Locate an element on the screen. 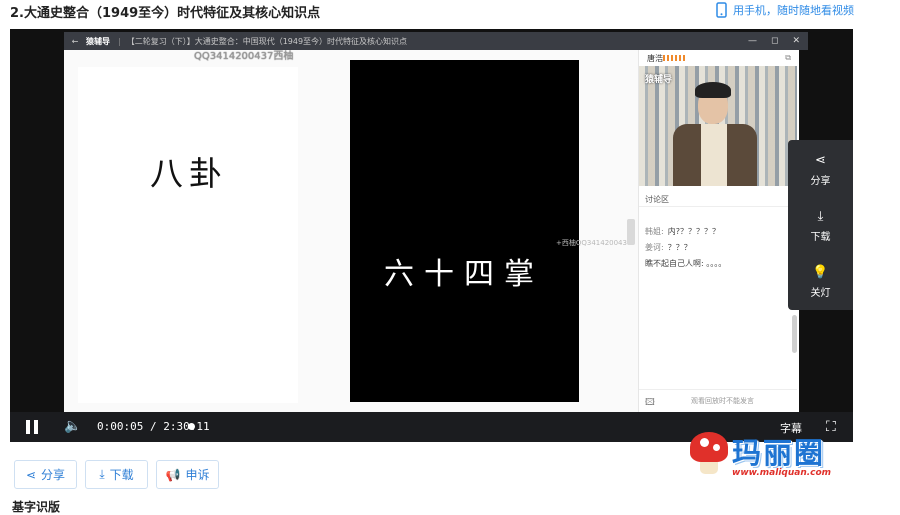  floating-menu: ⋖ 分享 ⤓ 下载 💡 关灯 is located at coordinates (820, 225).